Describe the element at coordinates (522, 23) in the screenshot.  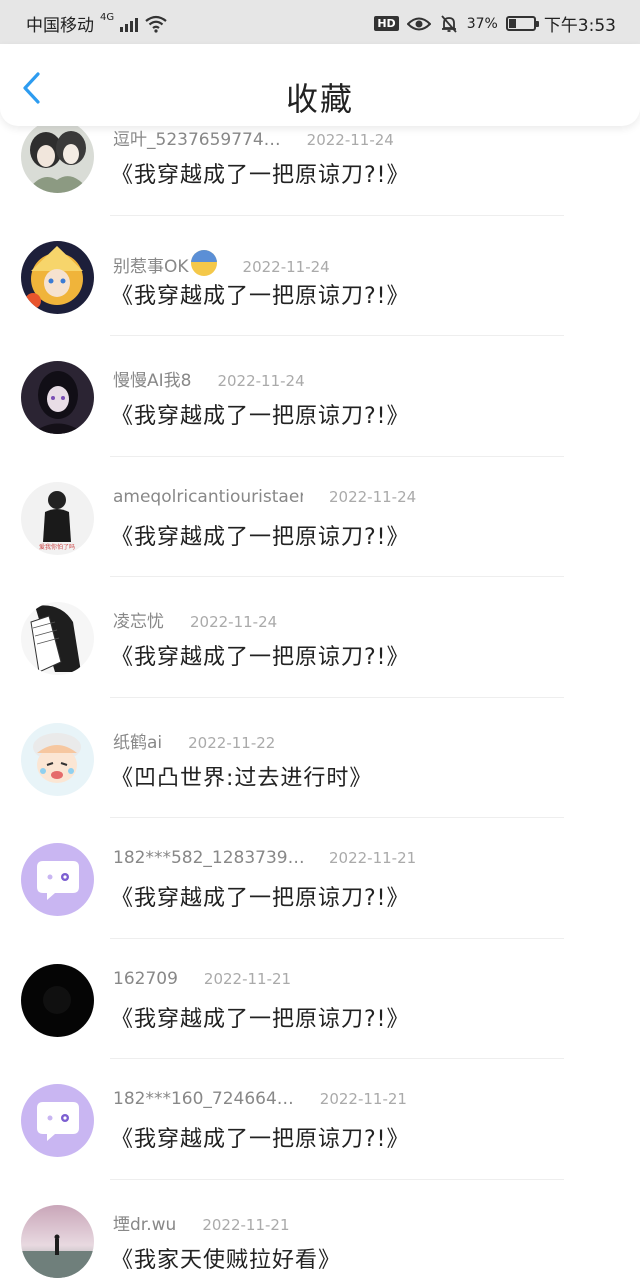
I see `battery-icon` at that location.